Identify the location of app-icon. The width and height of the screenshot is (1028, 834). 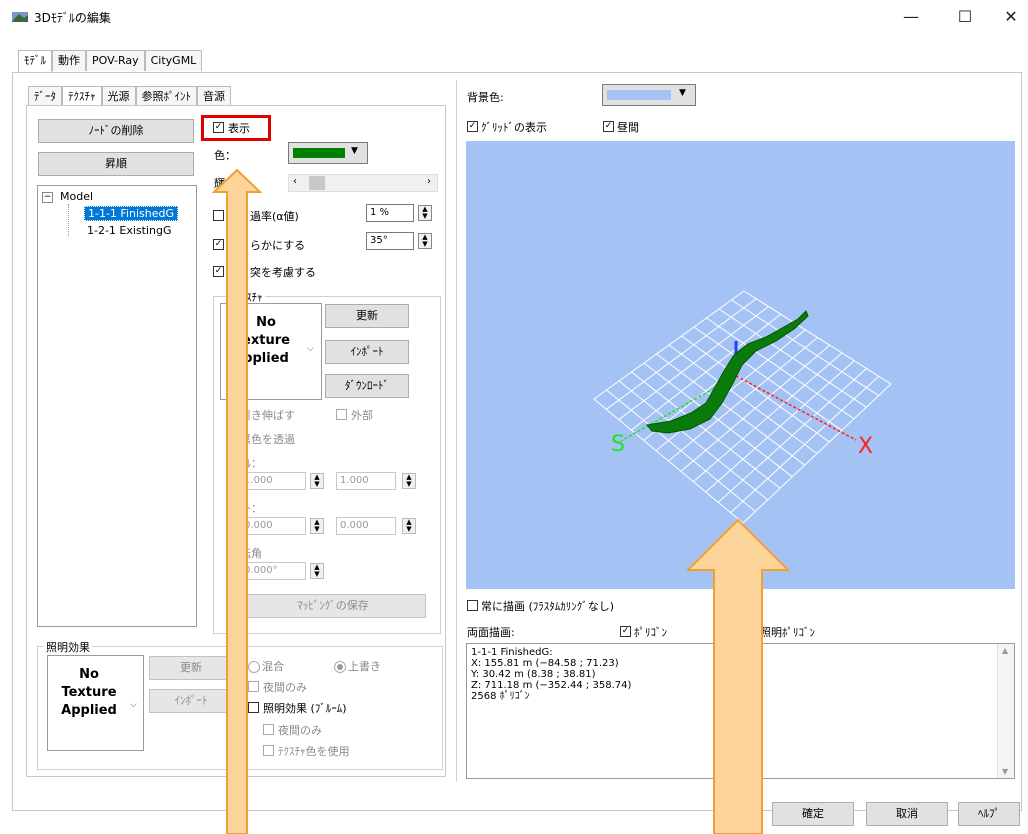
(20, 17).